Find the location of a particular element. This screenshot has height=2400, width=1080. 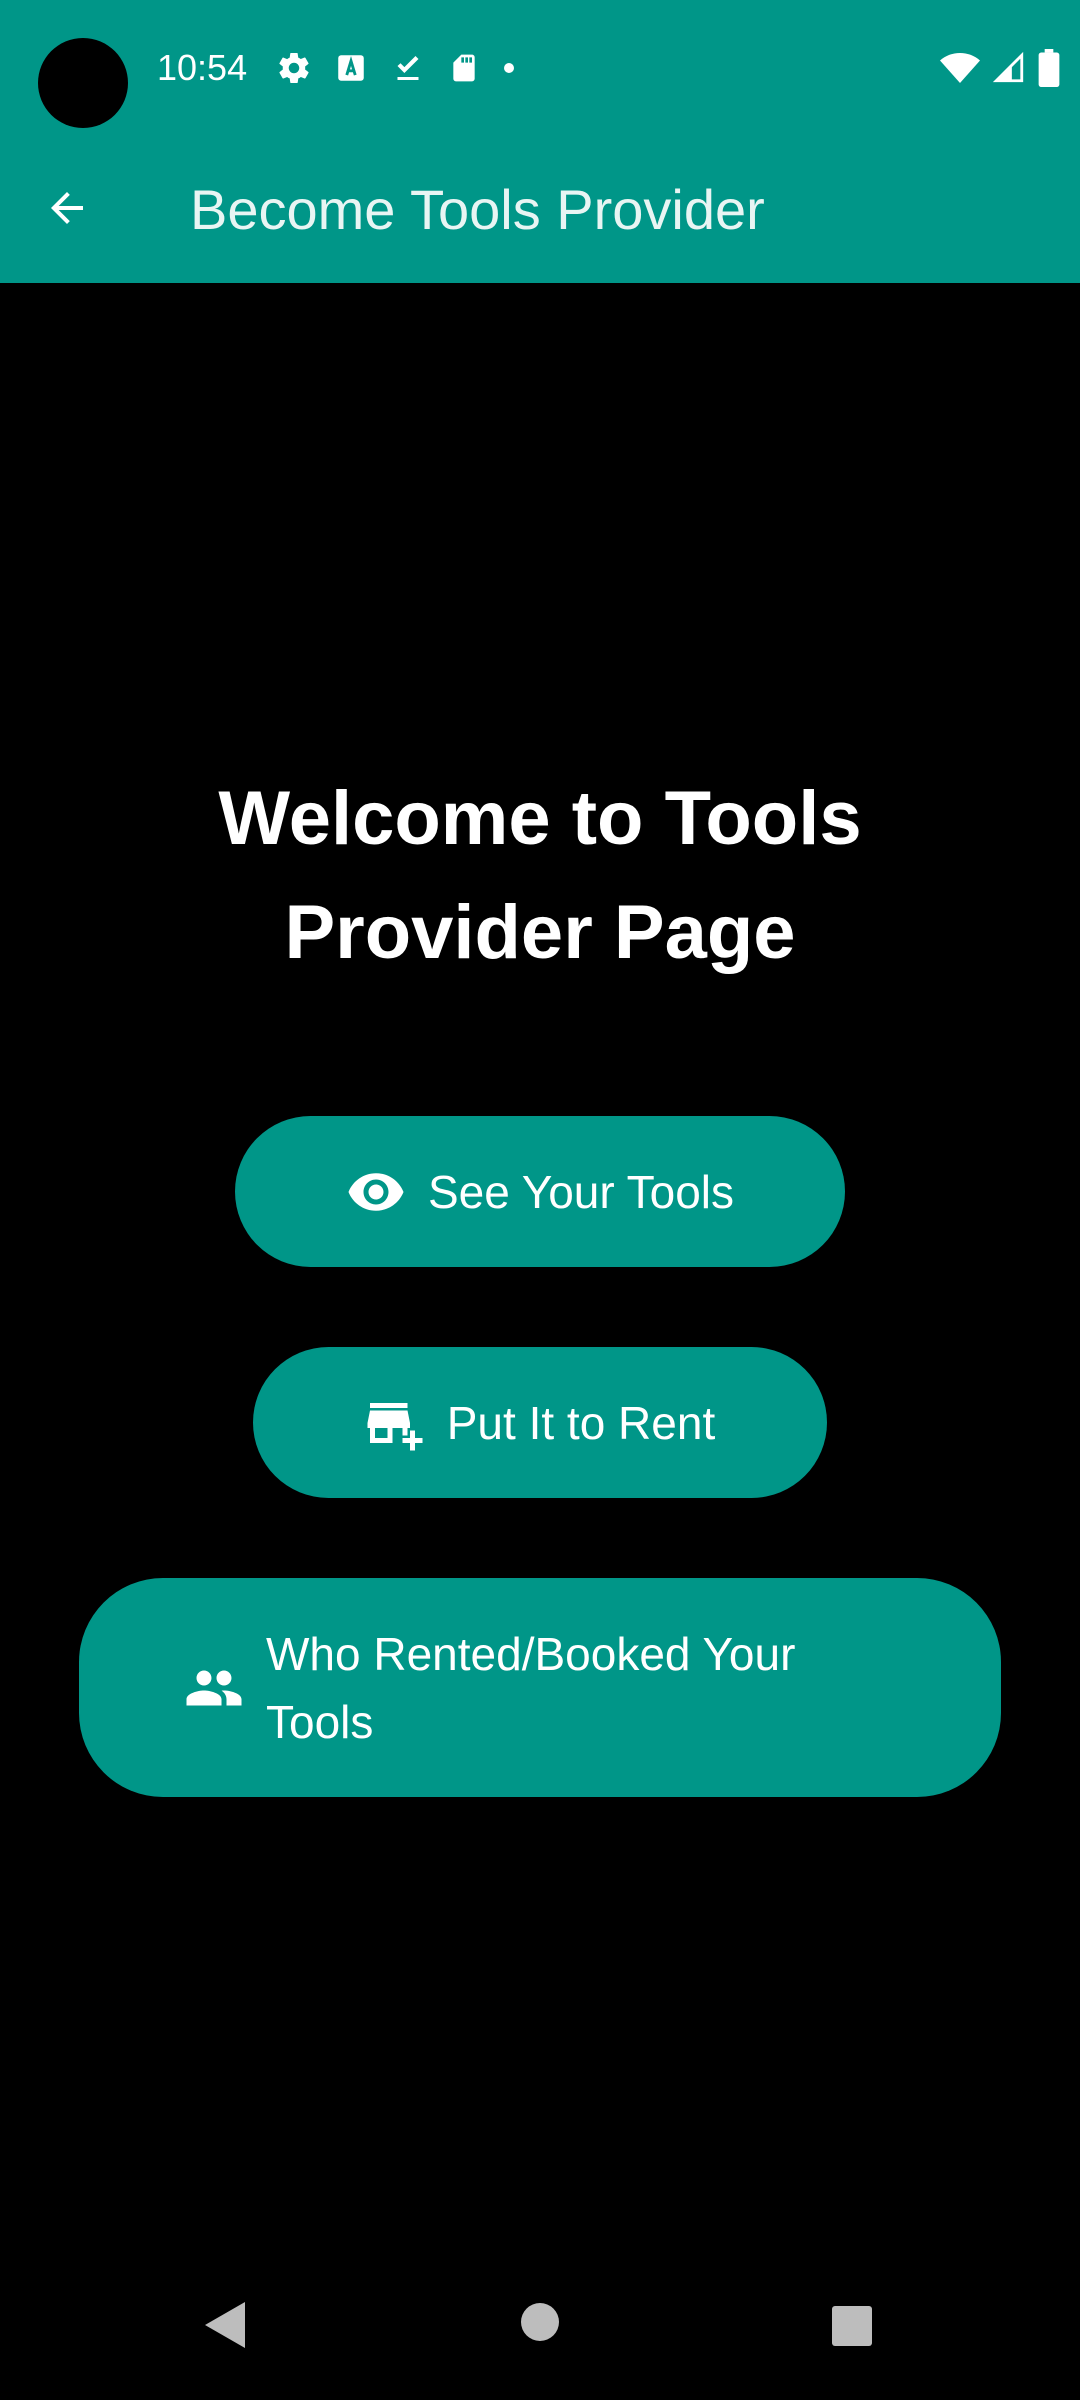

app-bar-title: Become Tools Provider is located at coordinates (477, 209).